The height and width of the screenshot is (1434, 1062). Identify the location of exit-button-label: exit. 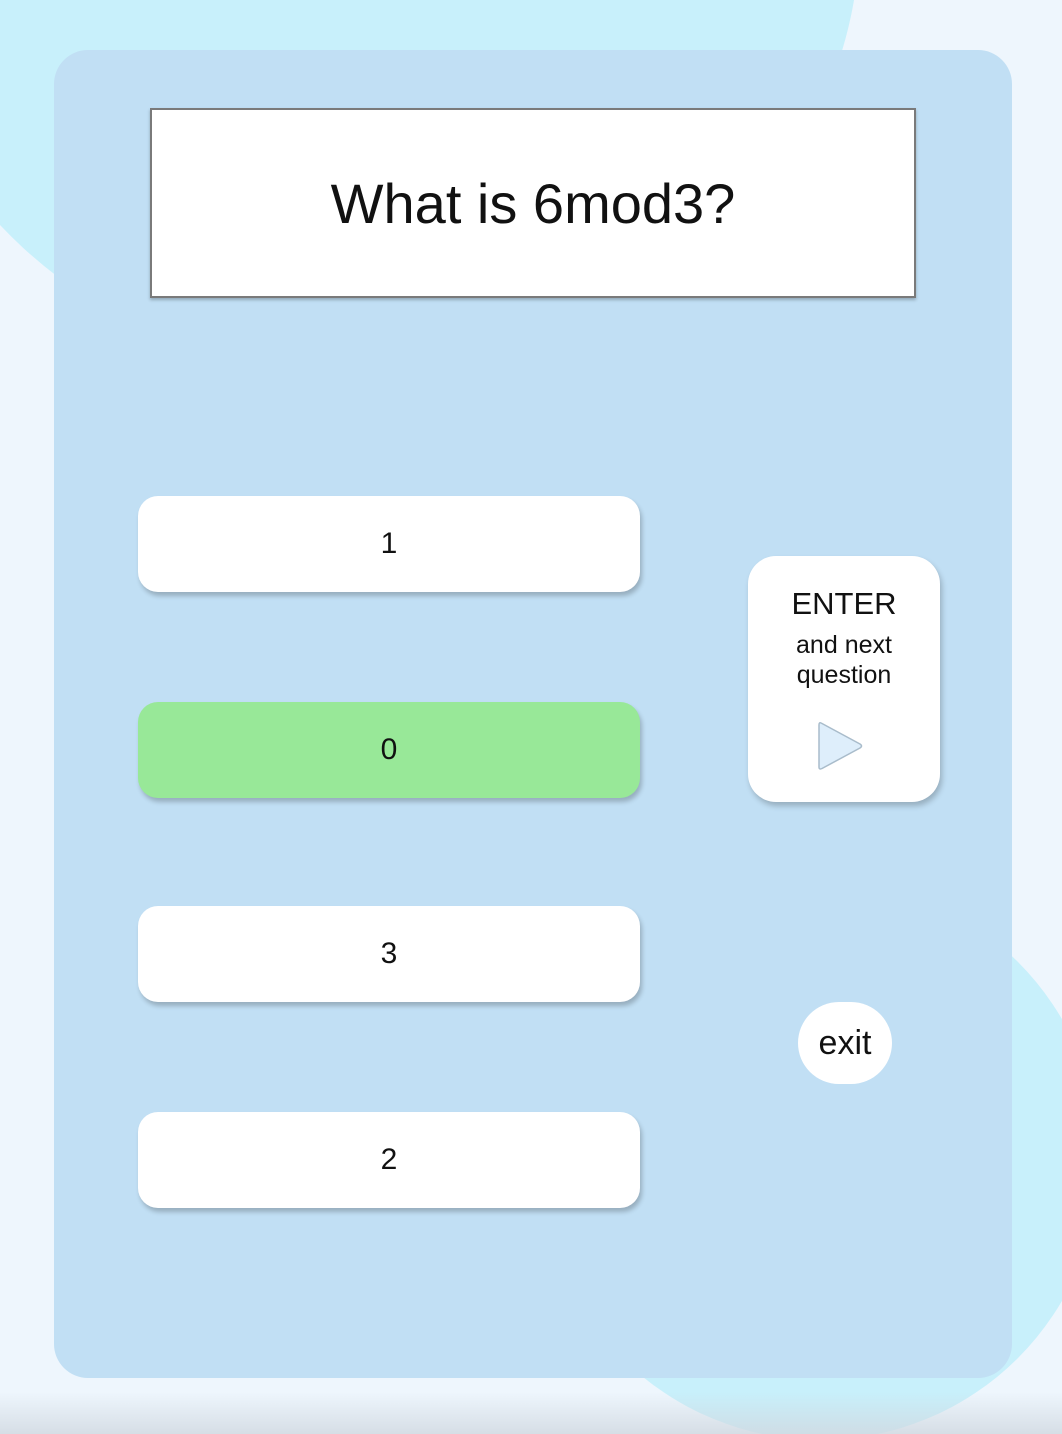
(845, 1042).